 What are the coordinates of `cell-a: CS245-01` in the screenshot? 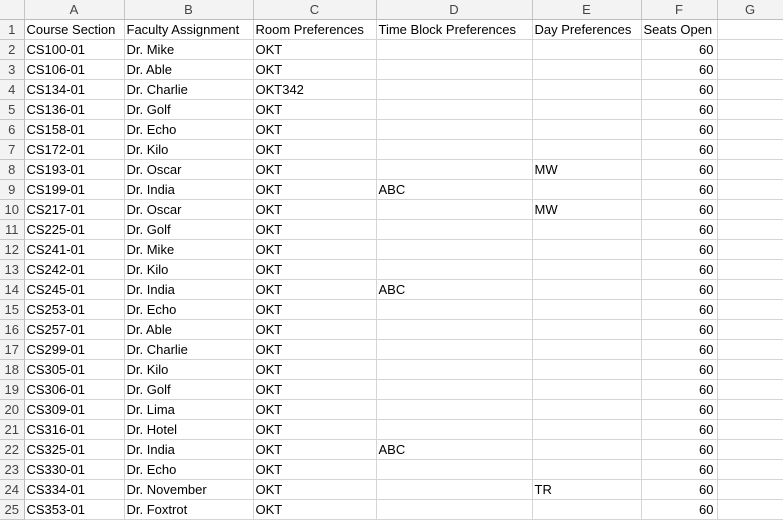 It's located at (74, 289).